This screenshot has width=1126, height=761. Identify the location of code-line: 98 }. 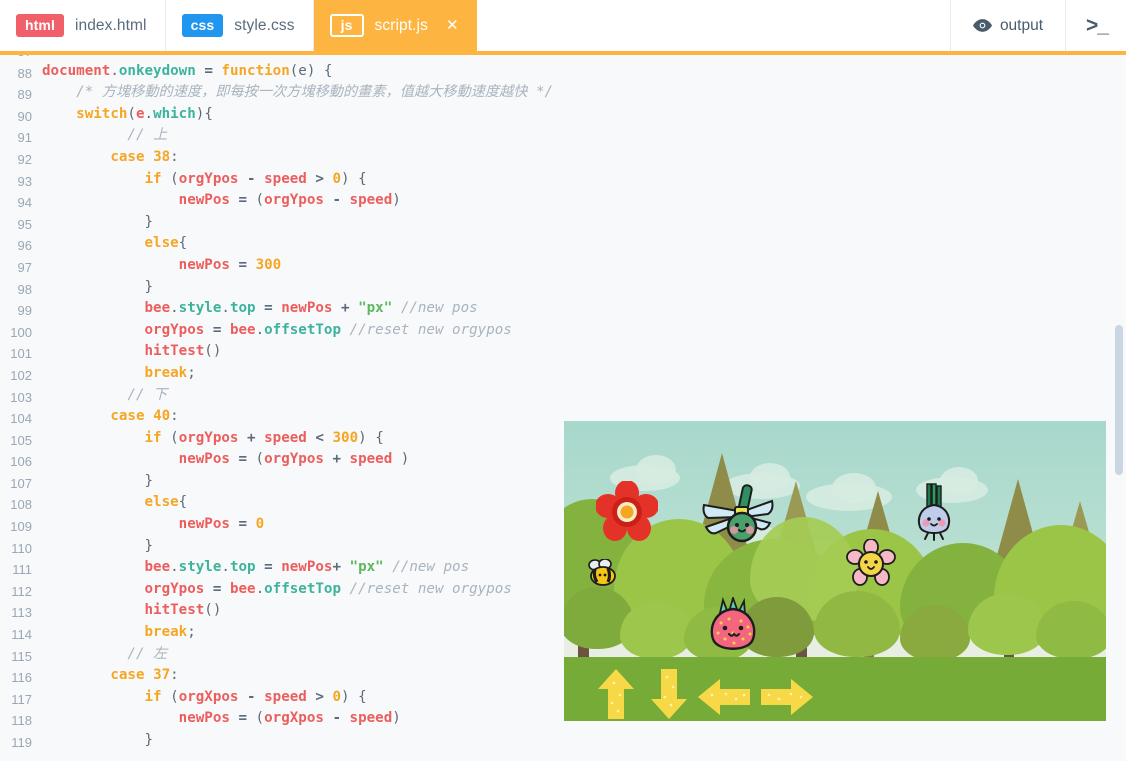
(563, 288).